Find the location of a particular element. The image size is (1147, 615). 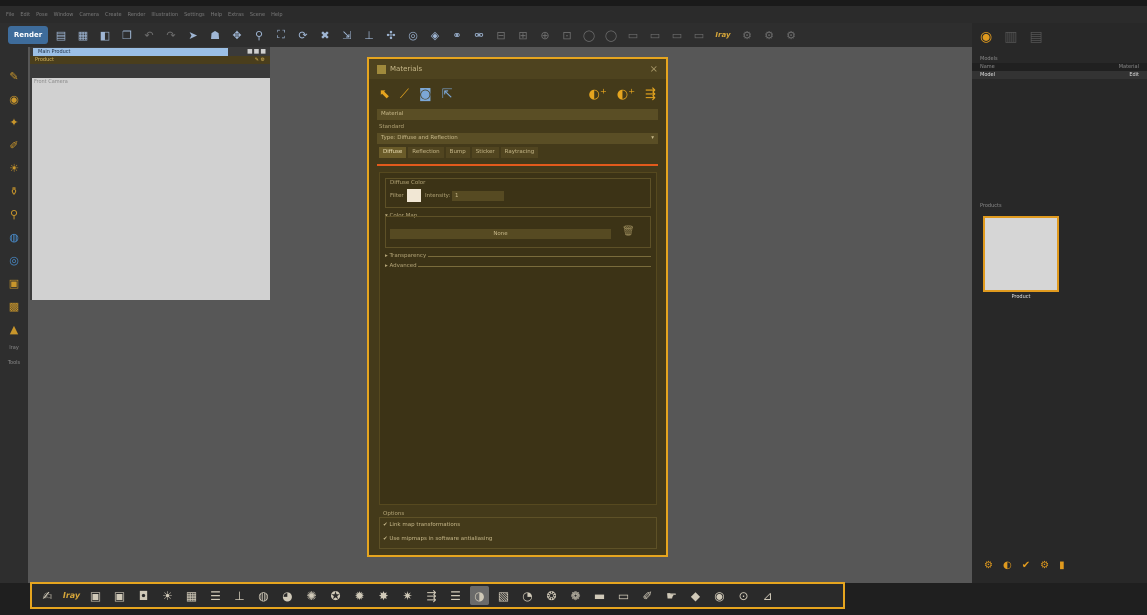

material-name-field: Material is located at coordinates (517, 114).